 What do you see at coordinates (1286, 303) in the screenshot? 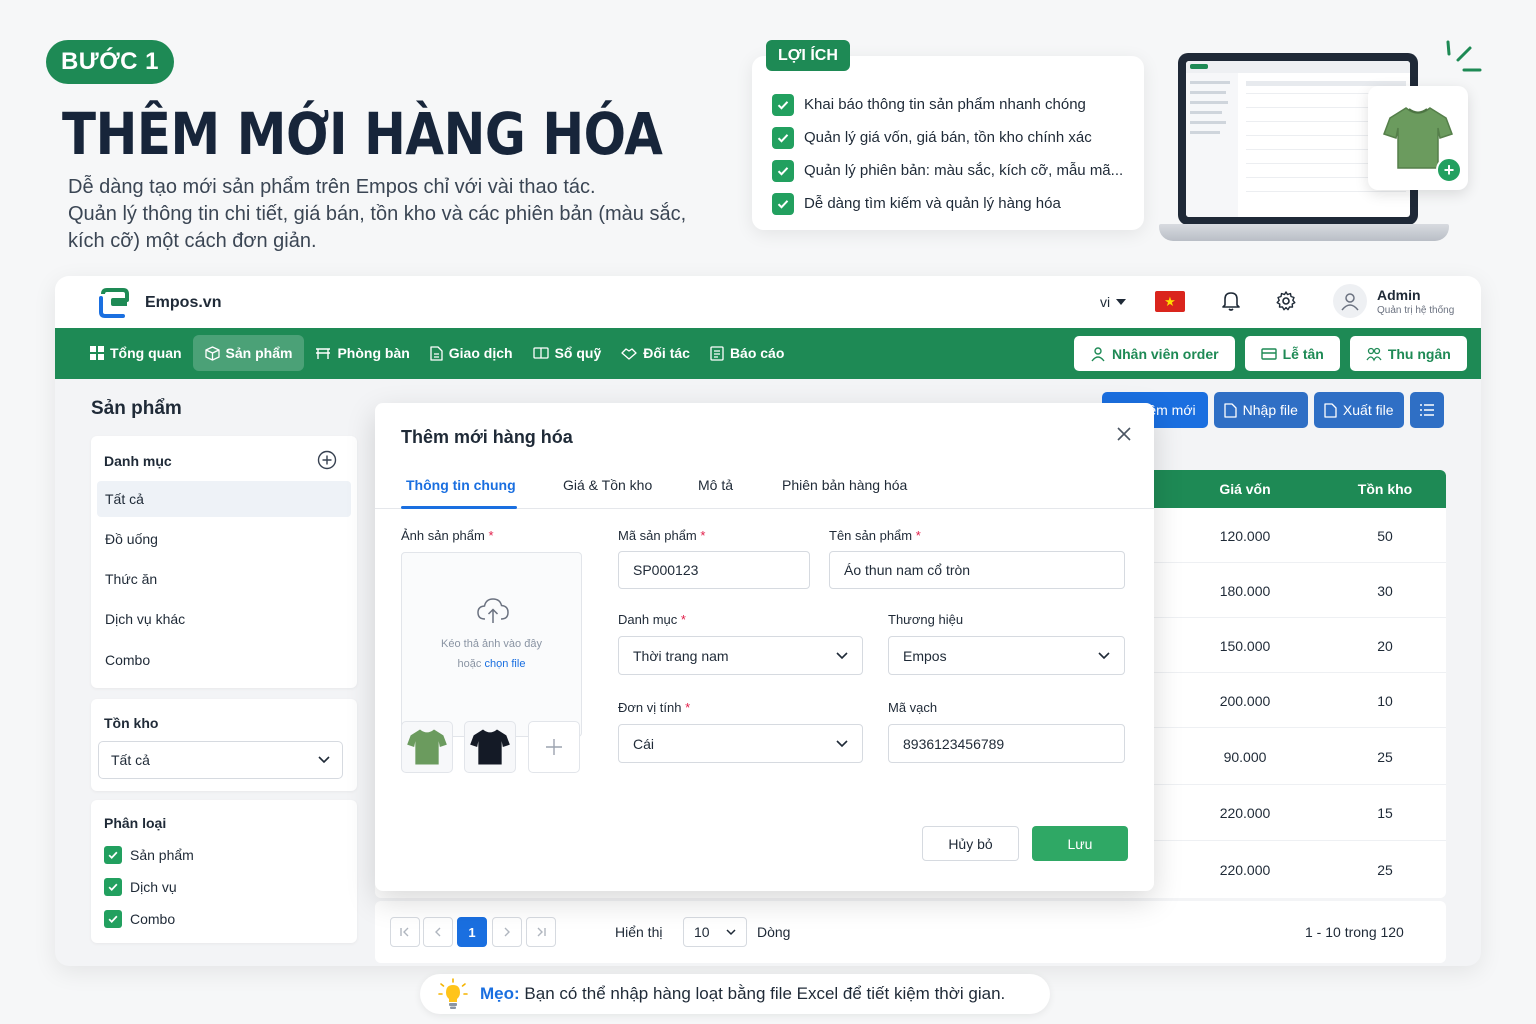
I see `settings-button` at bounding box center [1286, 303].